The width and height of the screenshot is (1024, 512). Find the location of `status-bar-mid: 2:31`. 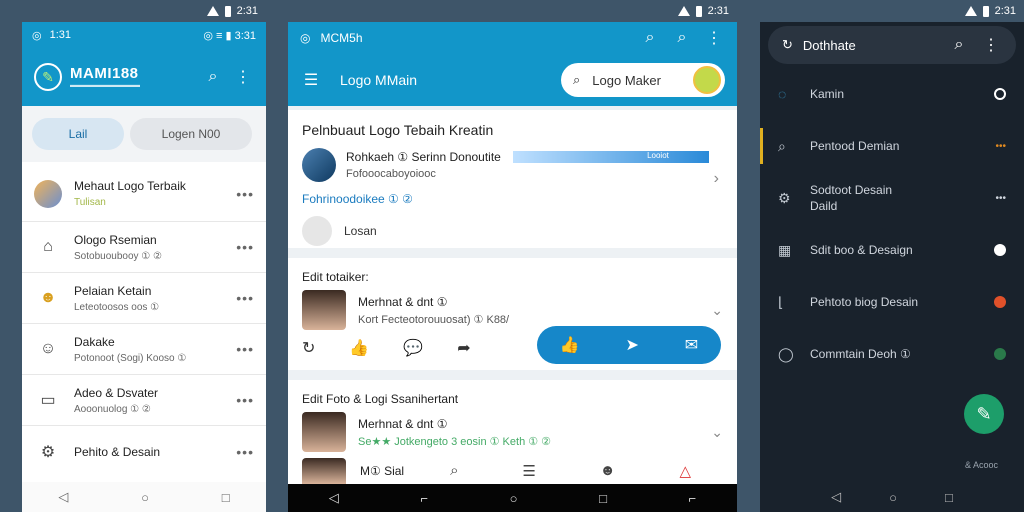

status-bar-mid: 2:31 is located at coordinates (512, 11).